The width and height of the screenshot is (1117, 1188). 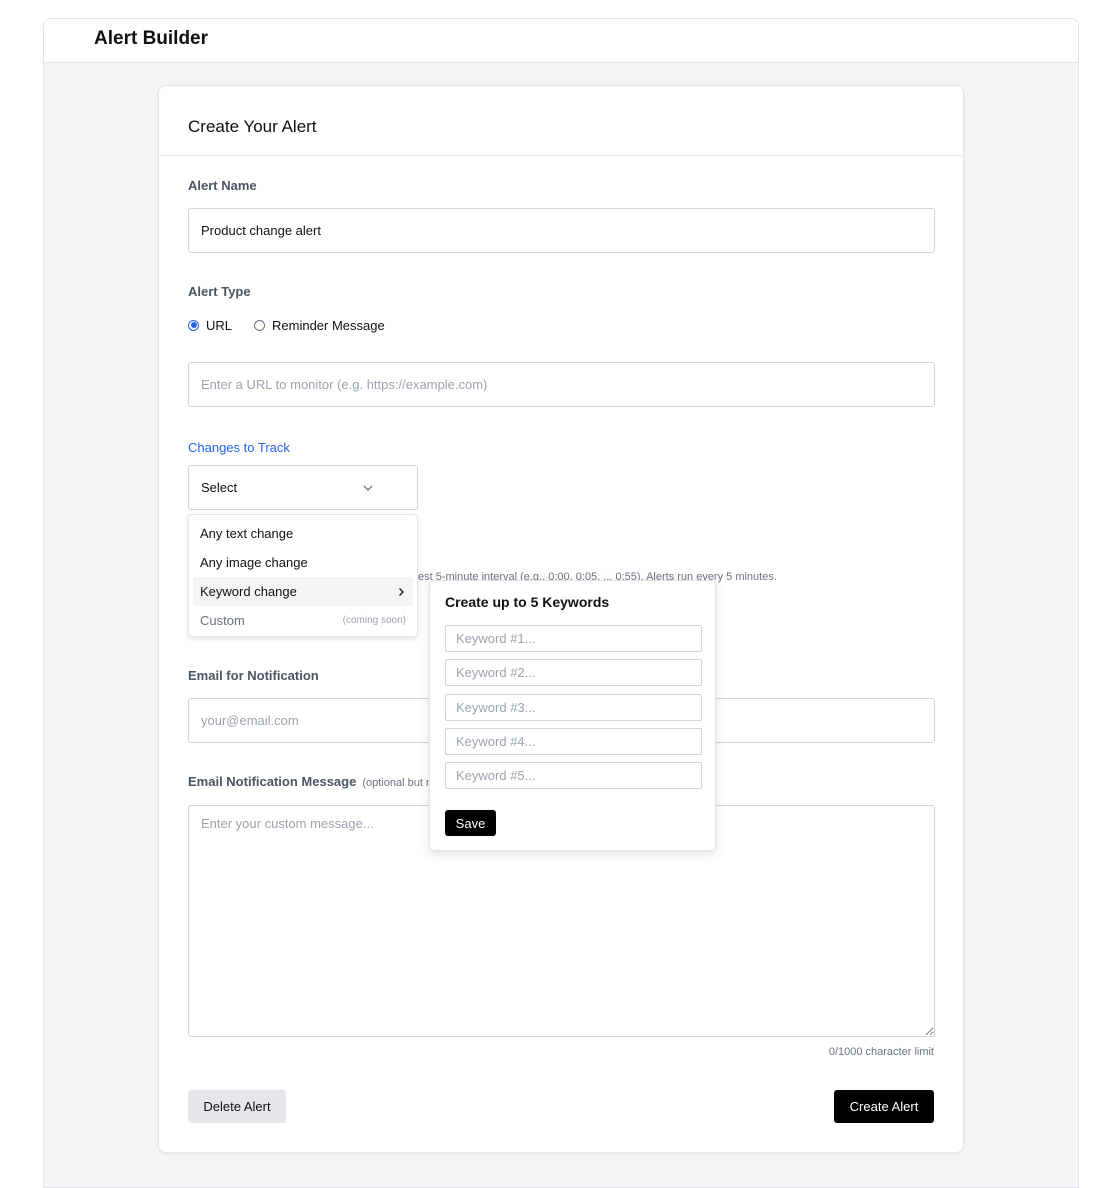 I want to click on keywords-popover-title: Create up to 5 Keywords, so click(x=527, y=602).